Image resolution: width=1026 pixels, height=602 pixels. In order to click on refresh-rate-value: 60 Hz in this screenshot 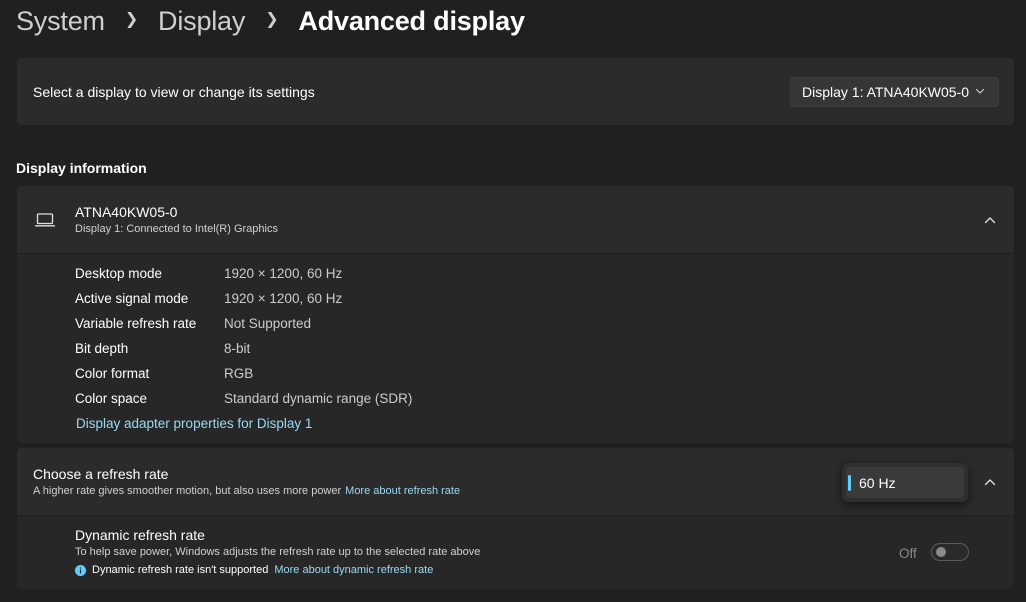, I will do `click(877, 483)`.